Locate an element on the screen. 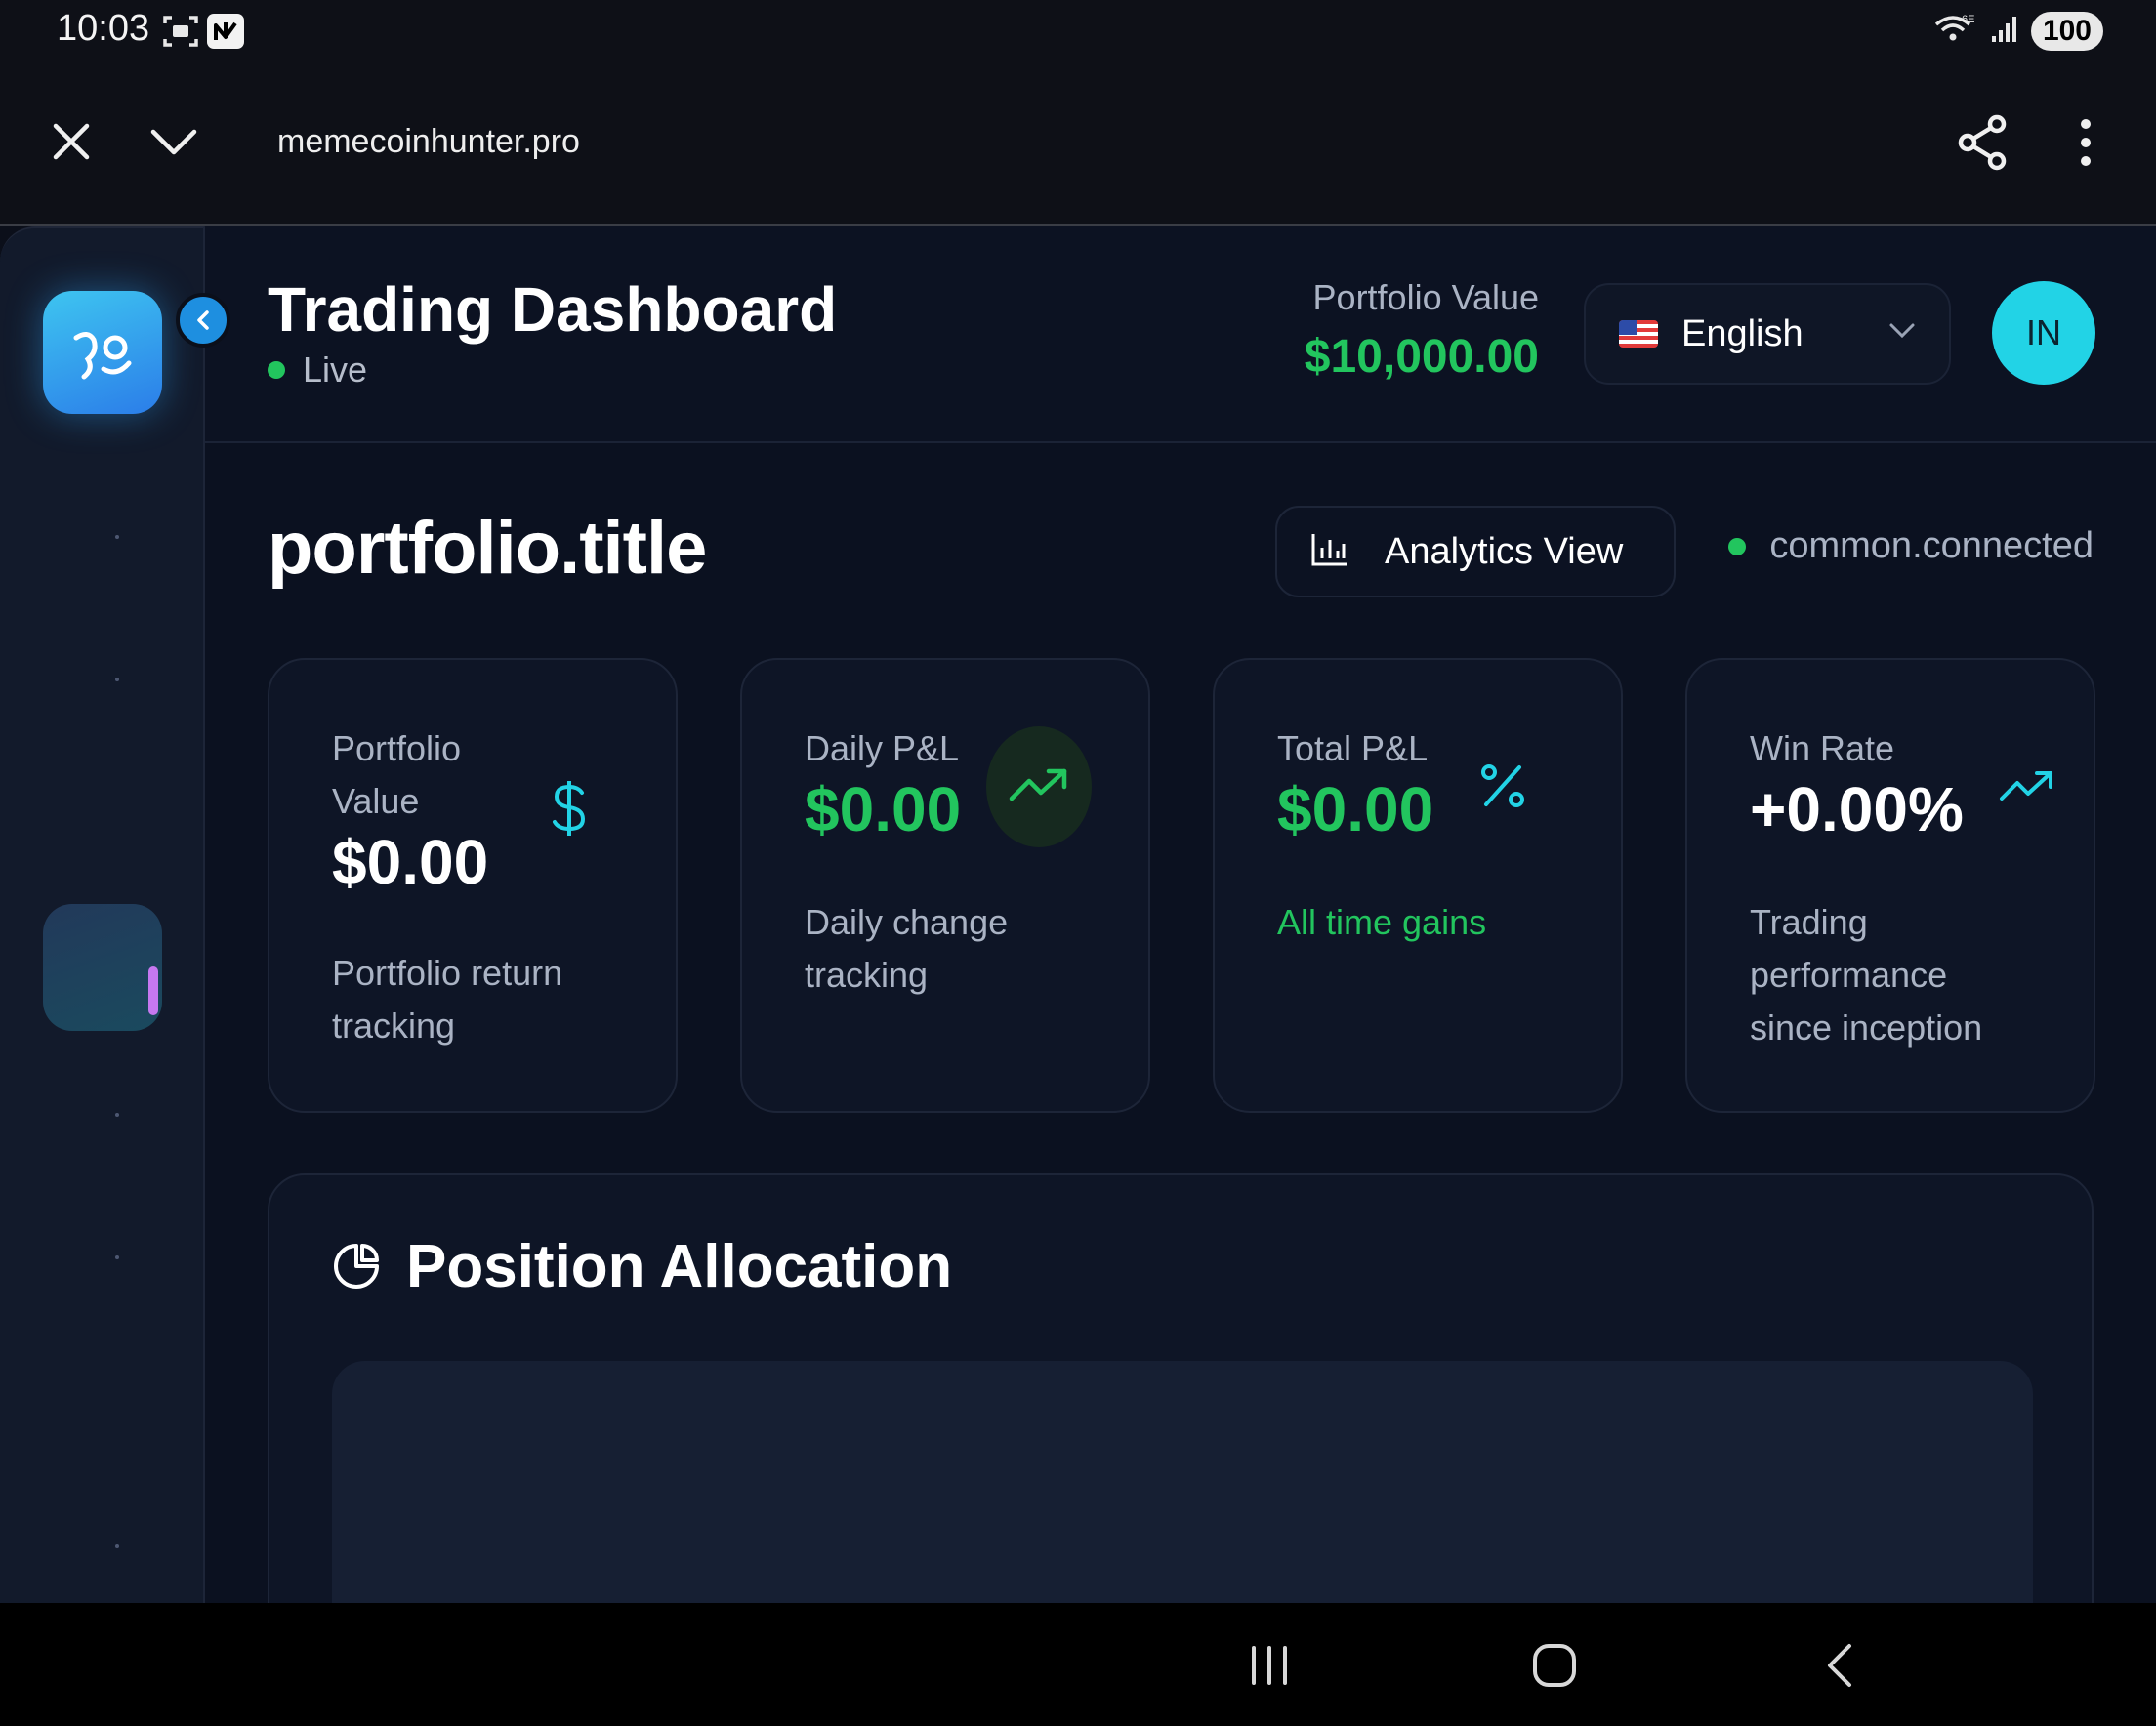 This screenshot has width=2156, height=1726. card-description: Daily change tracking is located at coordinates (907, 949).